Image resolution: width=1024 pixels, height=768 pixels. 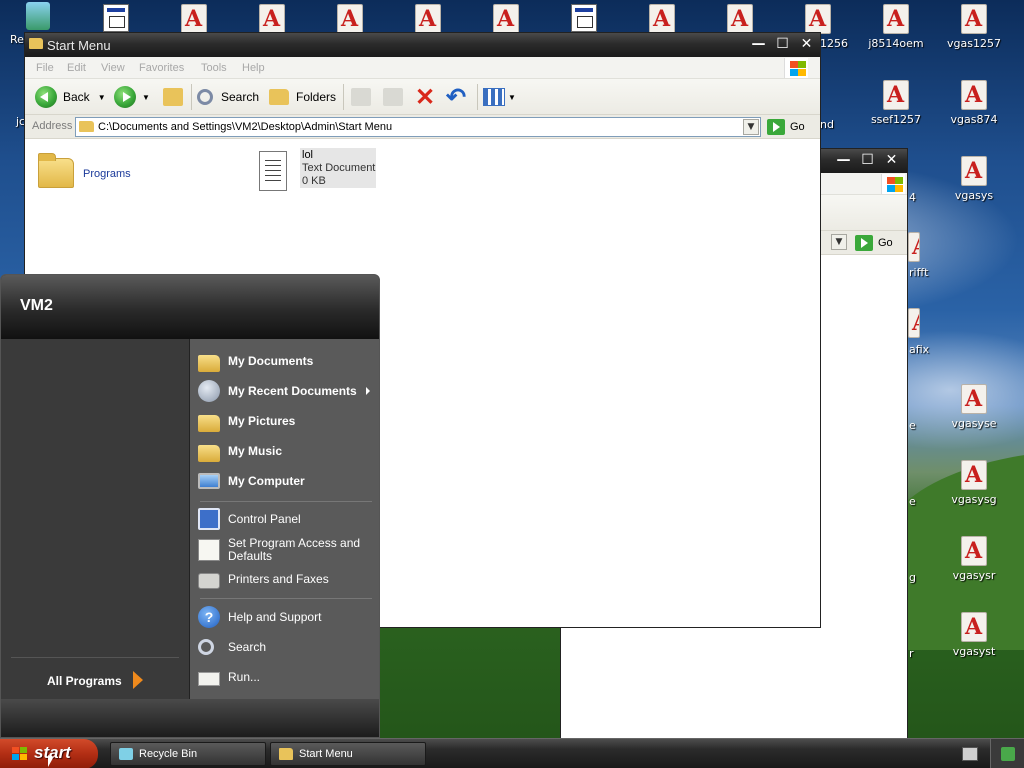 What do you see at coordinates (425, 97) in the screenshot?
I see `delete-button: ✕` at bounding box center [425, 97].